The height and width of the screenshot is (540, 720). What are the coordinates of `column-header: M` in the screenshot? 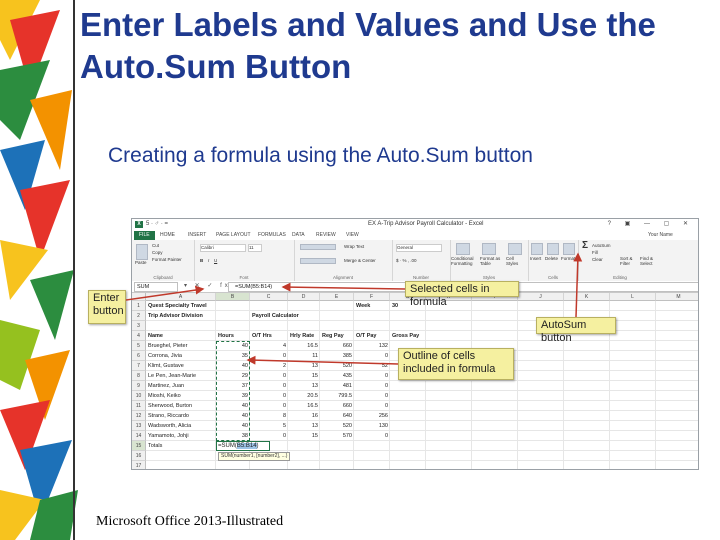 It's located at (677, 297).